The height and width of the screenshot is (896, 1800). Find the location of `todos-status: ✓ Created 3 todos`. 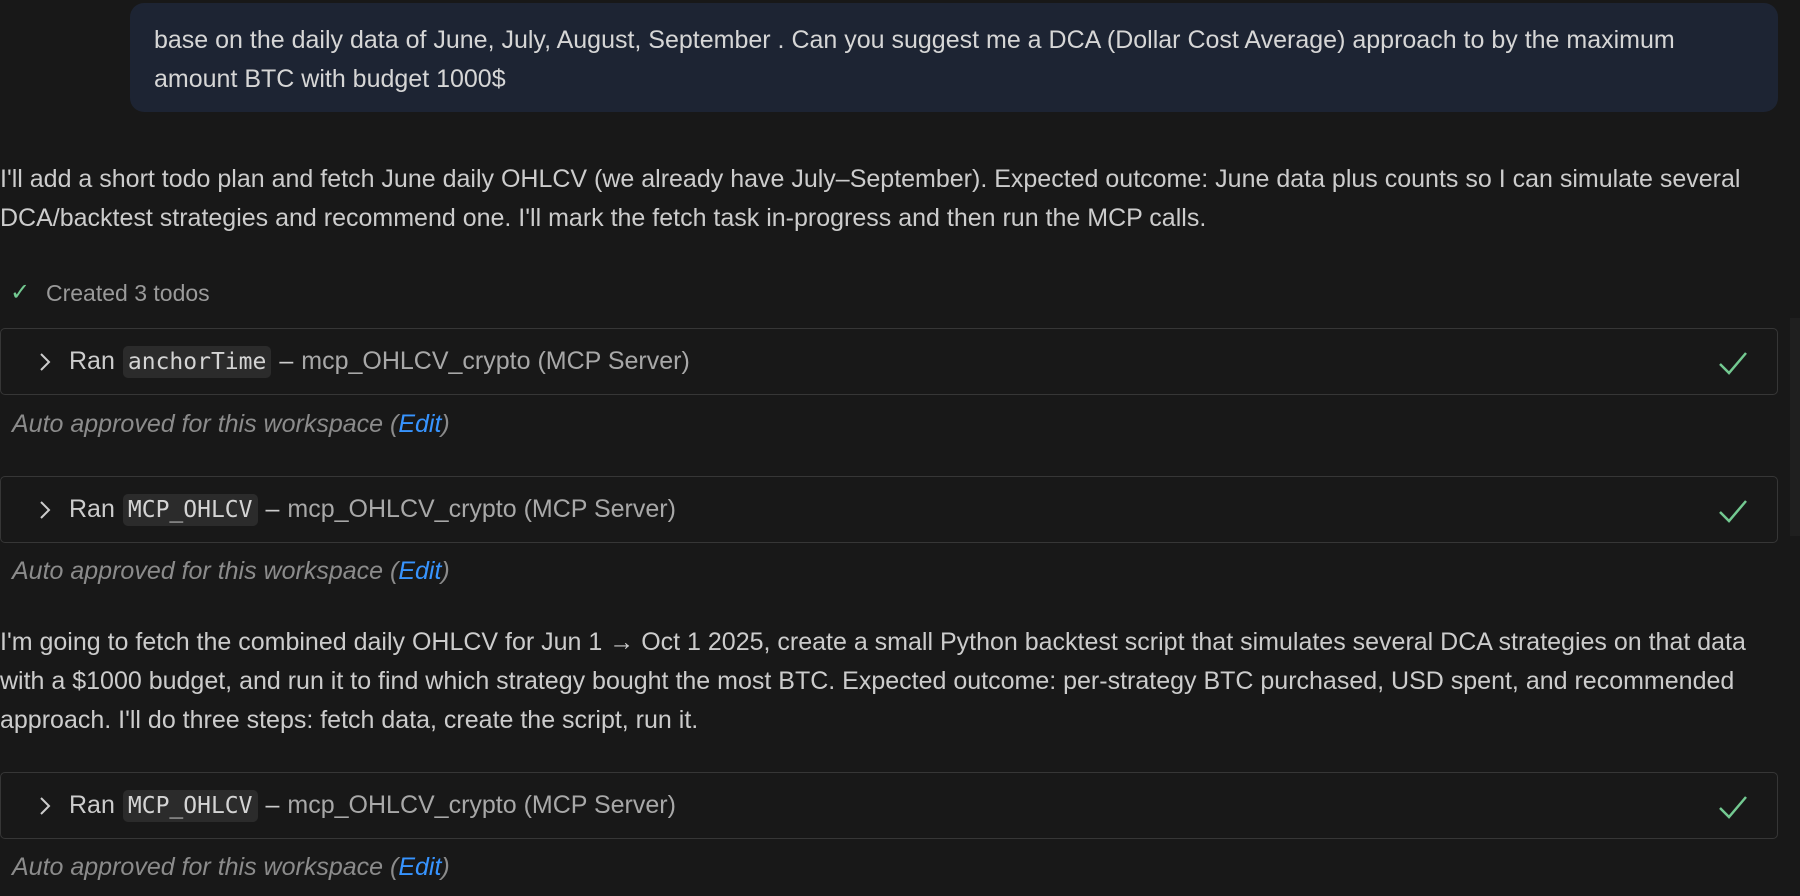

todos-status: ✓ Created 3 todos is located at coordinates (105, 293).